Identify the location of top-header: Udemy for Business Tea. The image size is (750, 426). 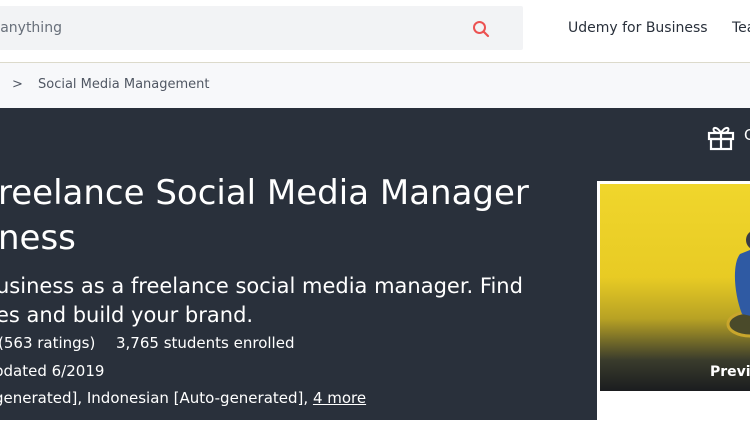
(375, 31).